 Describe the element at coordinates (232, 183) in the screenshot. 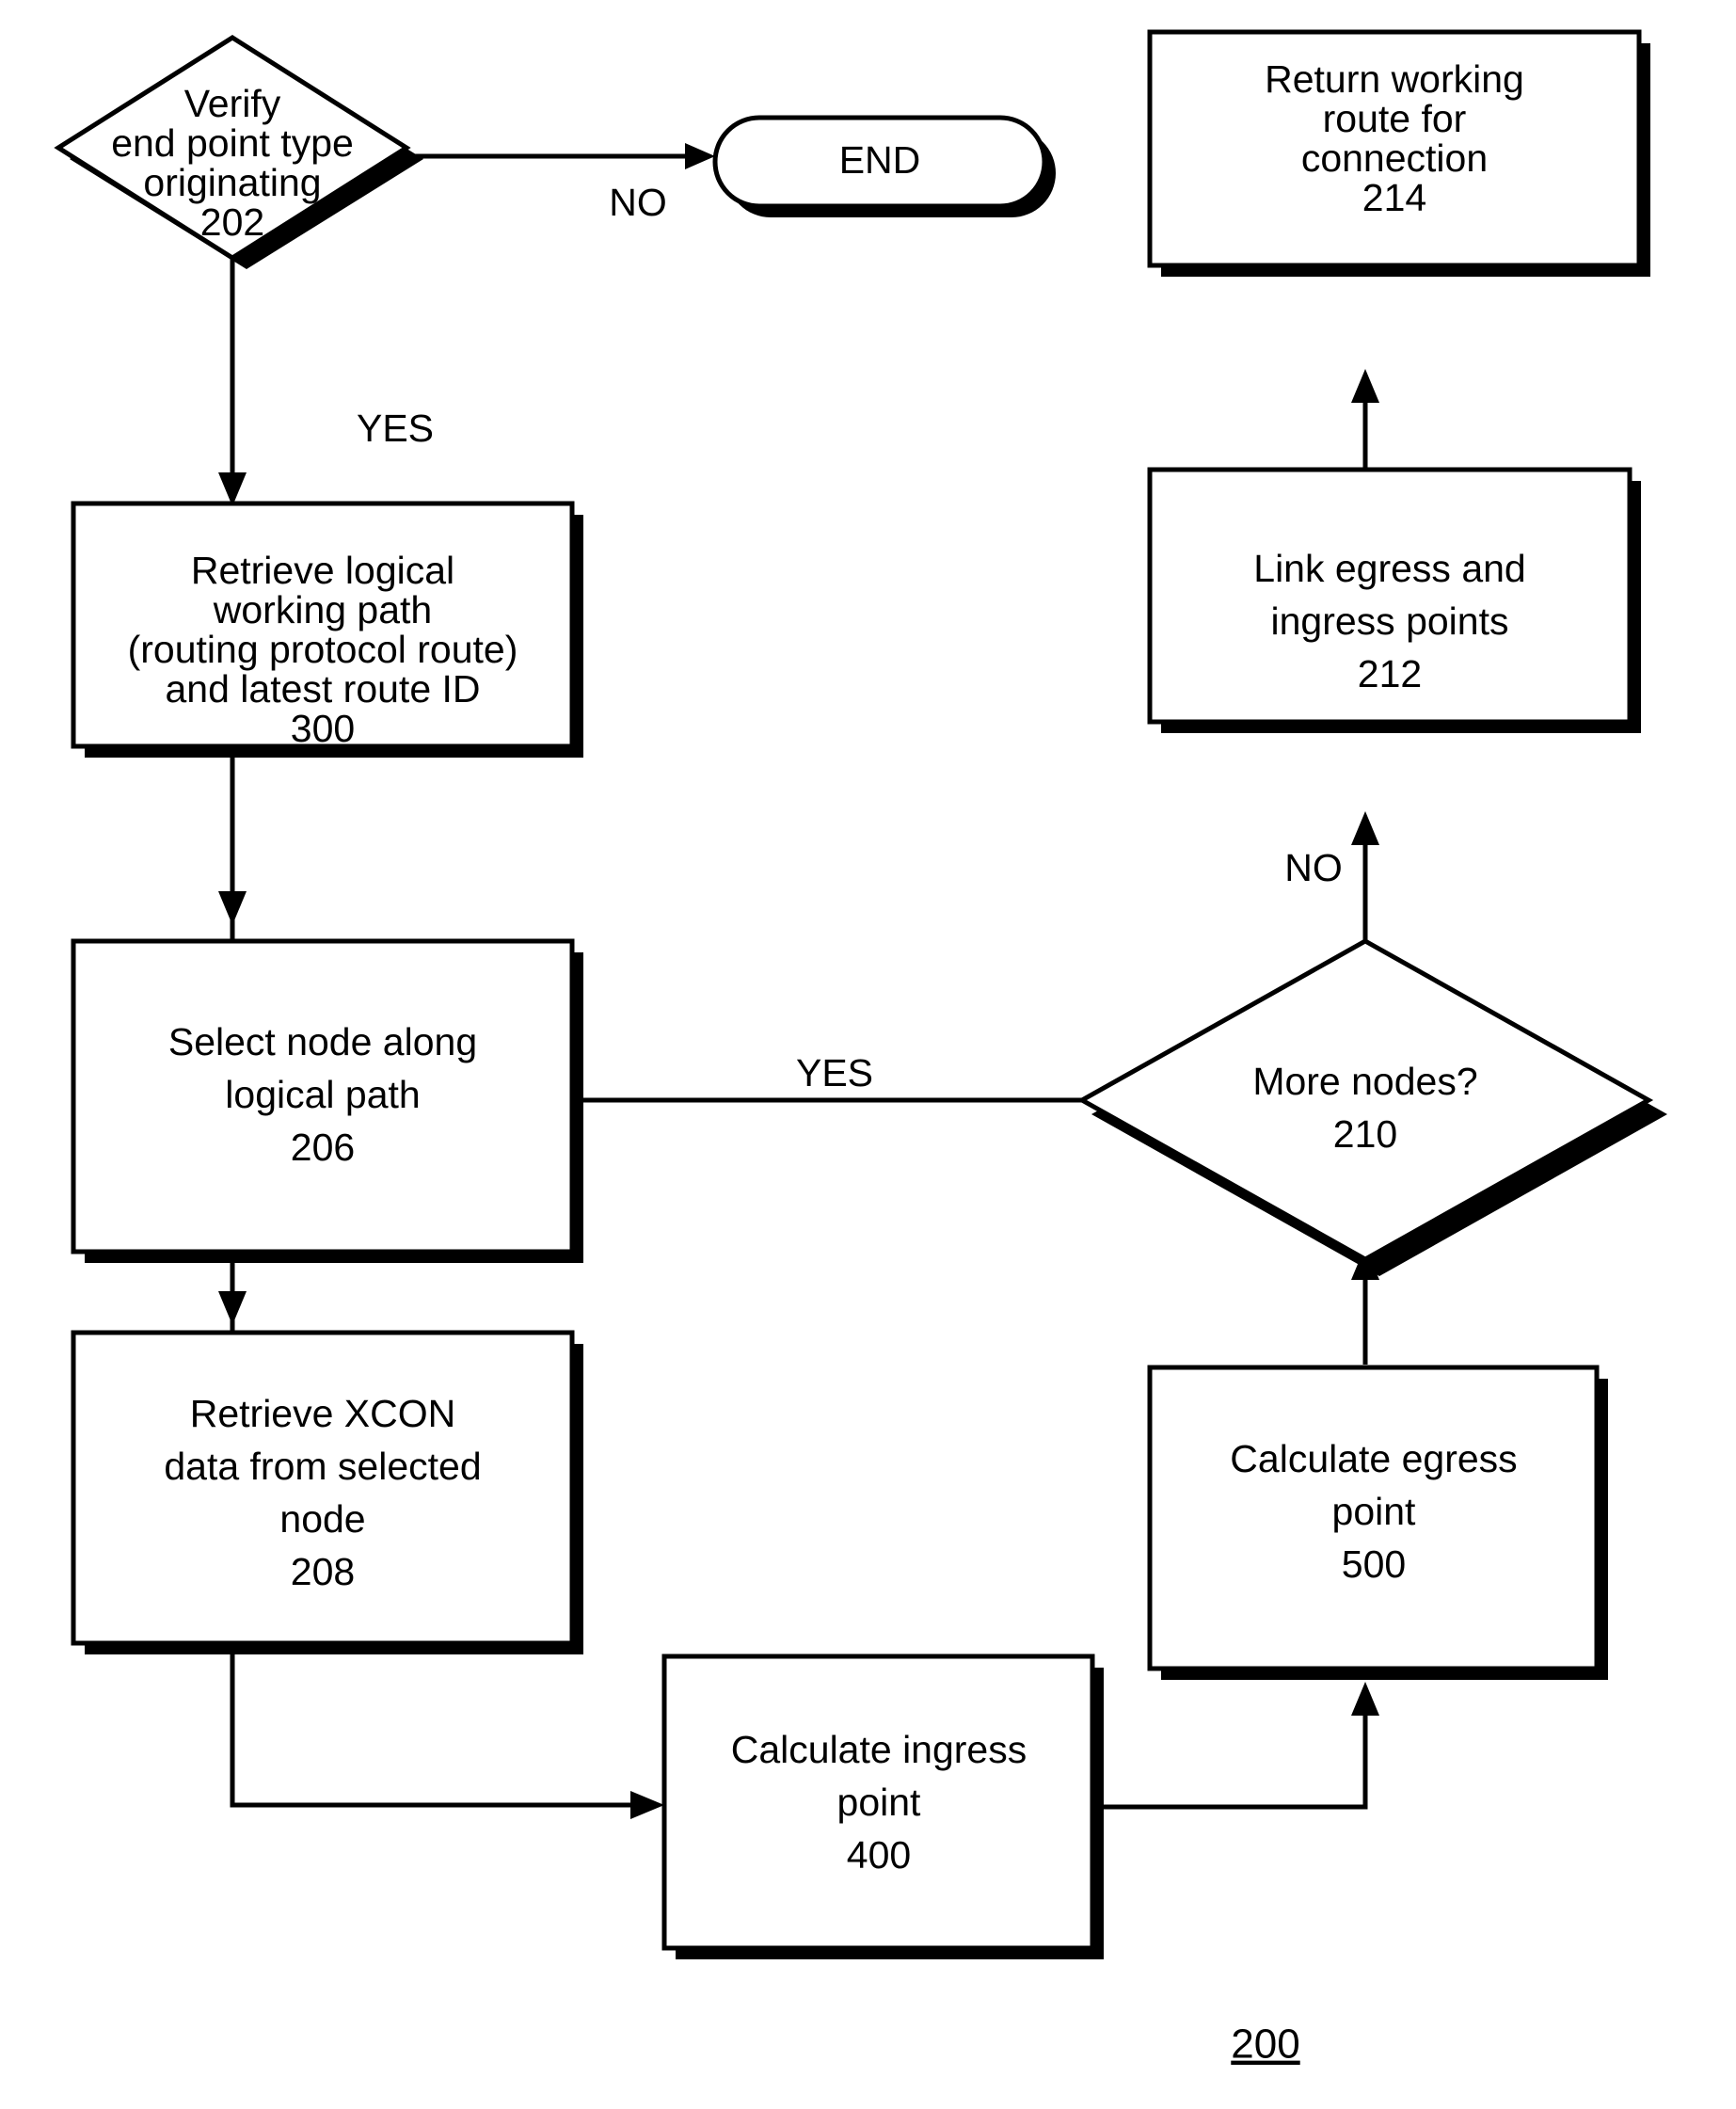

I see `node-verify-line-2: originating` at that location.